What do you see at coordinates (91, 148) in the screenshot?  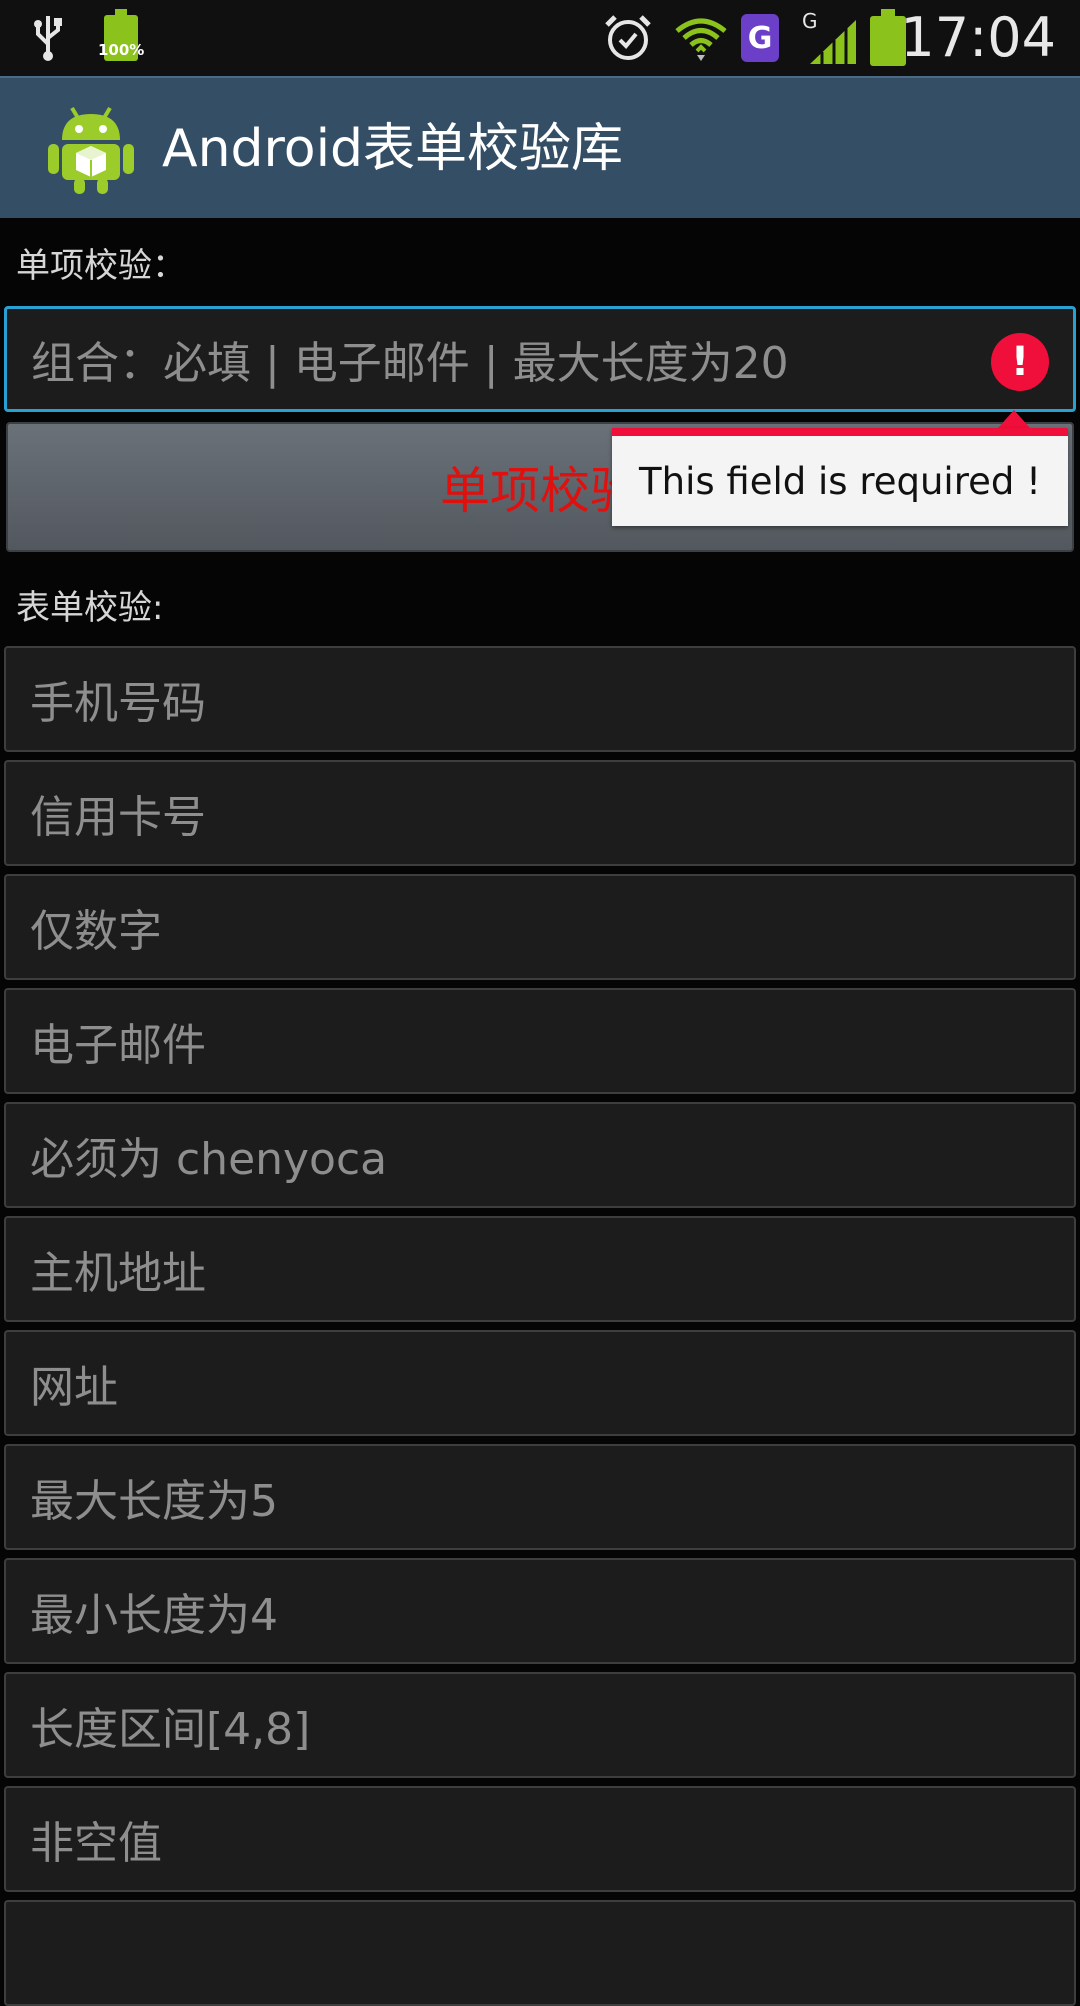 I see `android-logo-icon` at bounding box center [91, 148].